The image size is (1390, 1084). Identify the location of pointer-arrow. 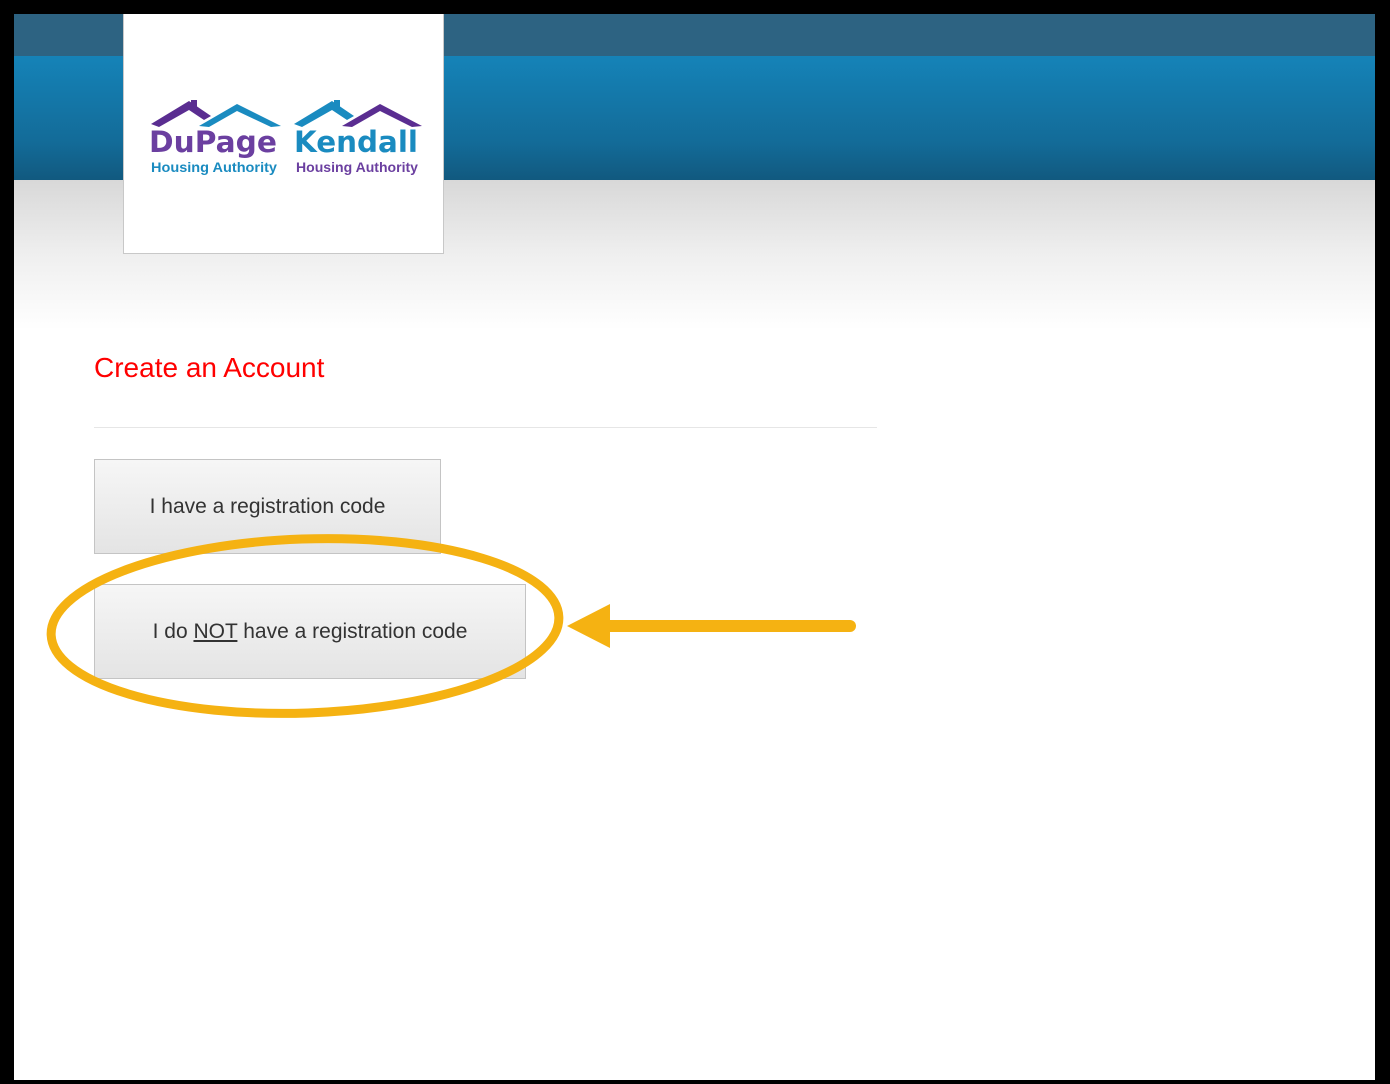
(711, 626).